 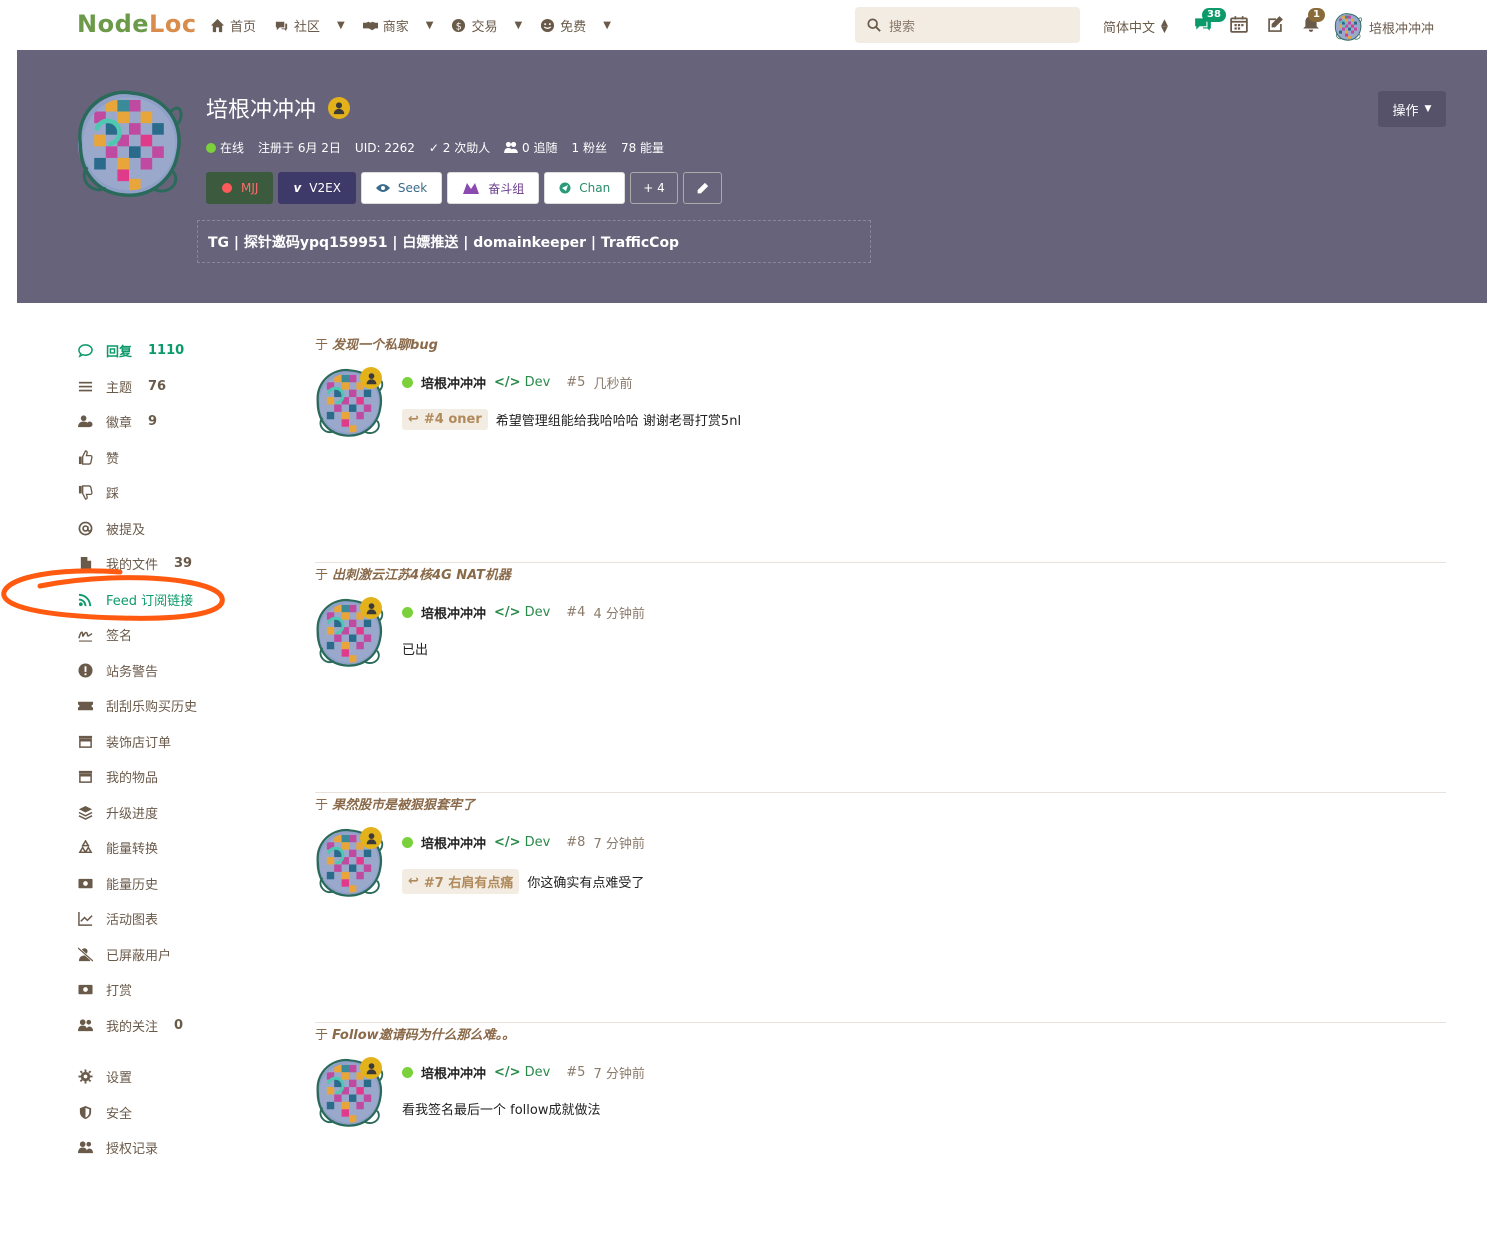 What do you see at coordinates (452, 419) in the screenshot?
I see `reply-target: #4 oner` at bounding box center [452, 419].